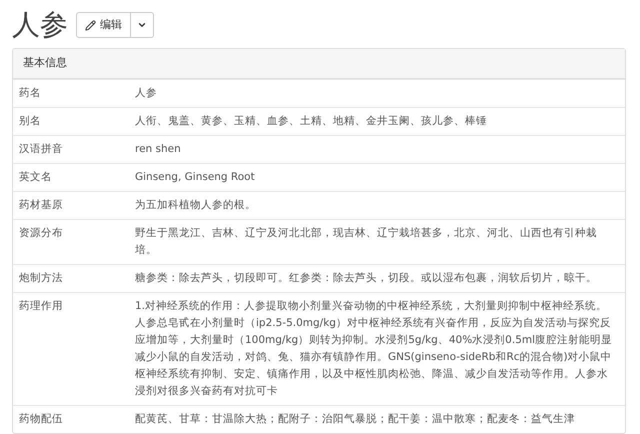 The height and width of the screenshot is (434, 640). What do you see at coordinates (158, 149) in the screenshot?
I see `row-value: ren shen` at bounding box center [158, 149].